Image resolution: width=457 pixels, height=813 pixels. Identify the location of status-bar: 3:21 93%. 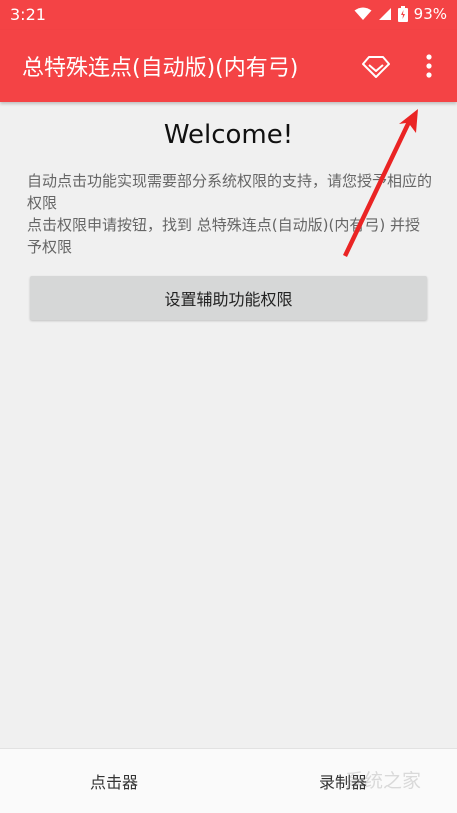
(228, 15).